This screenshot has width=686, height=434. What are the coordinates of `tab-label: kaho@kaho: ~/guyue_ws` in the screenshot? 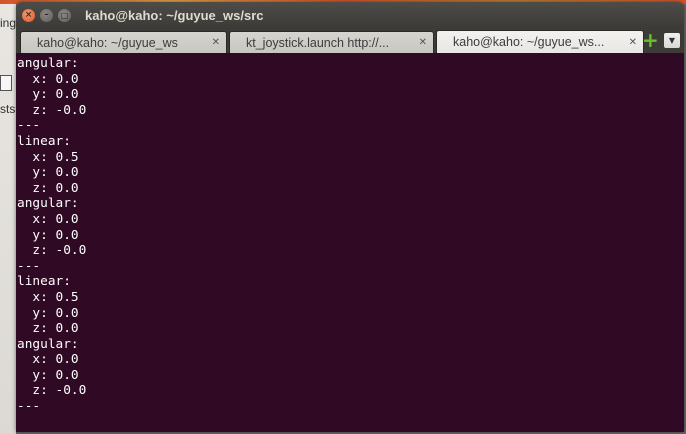 It's located at (107, 42).